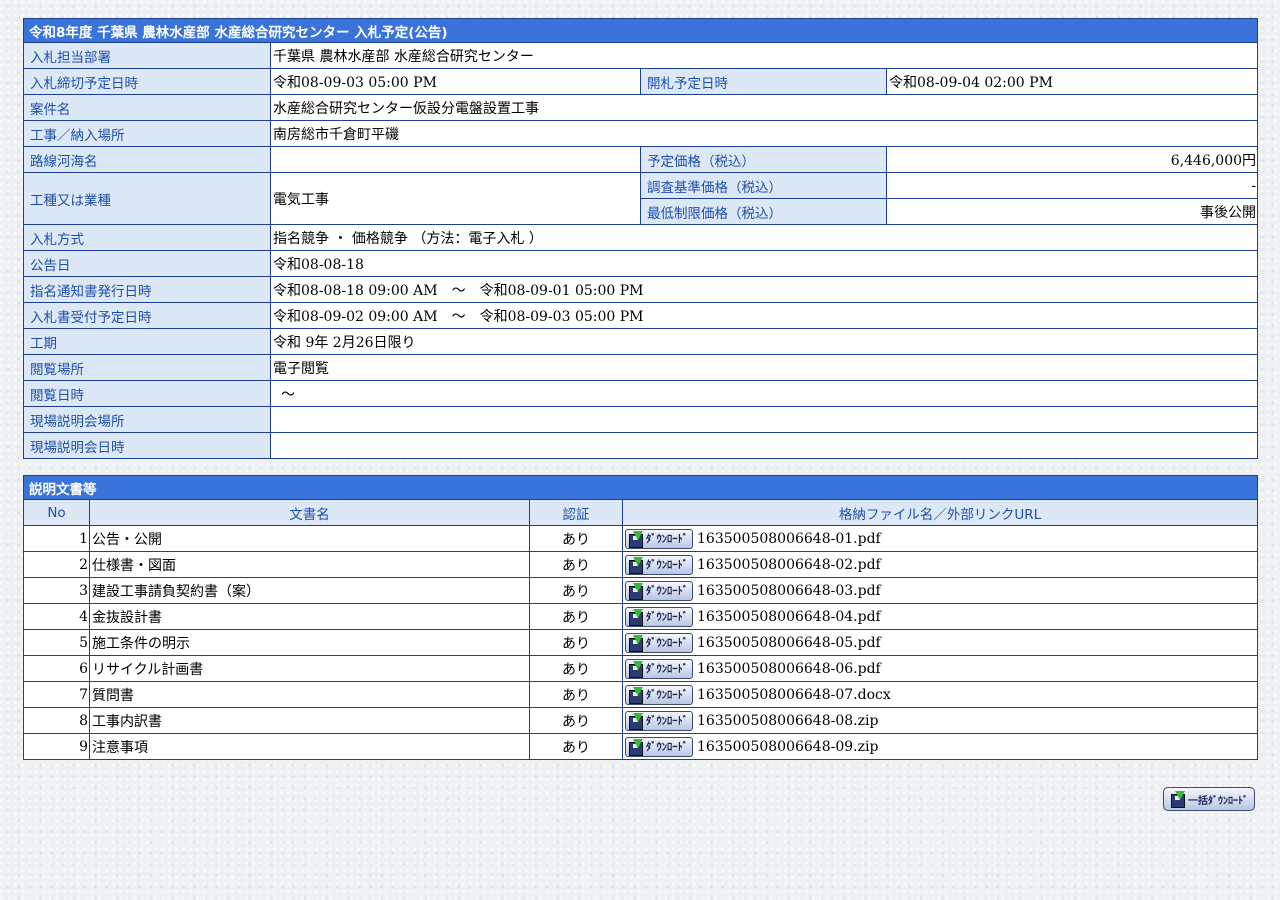 The width and height of the screenshot is (1280, 900). Describe the element at coordinates (147, 263) in the screenshot. I see `notice-date-label: 公告日` at that location.